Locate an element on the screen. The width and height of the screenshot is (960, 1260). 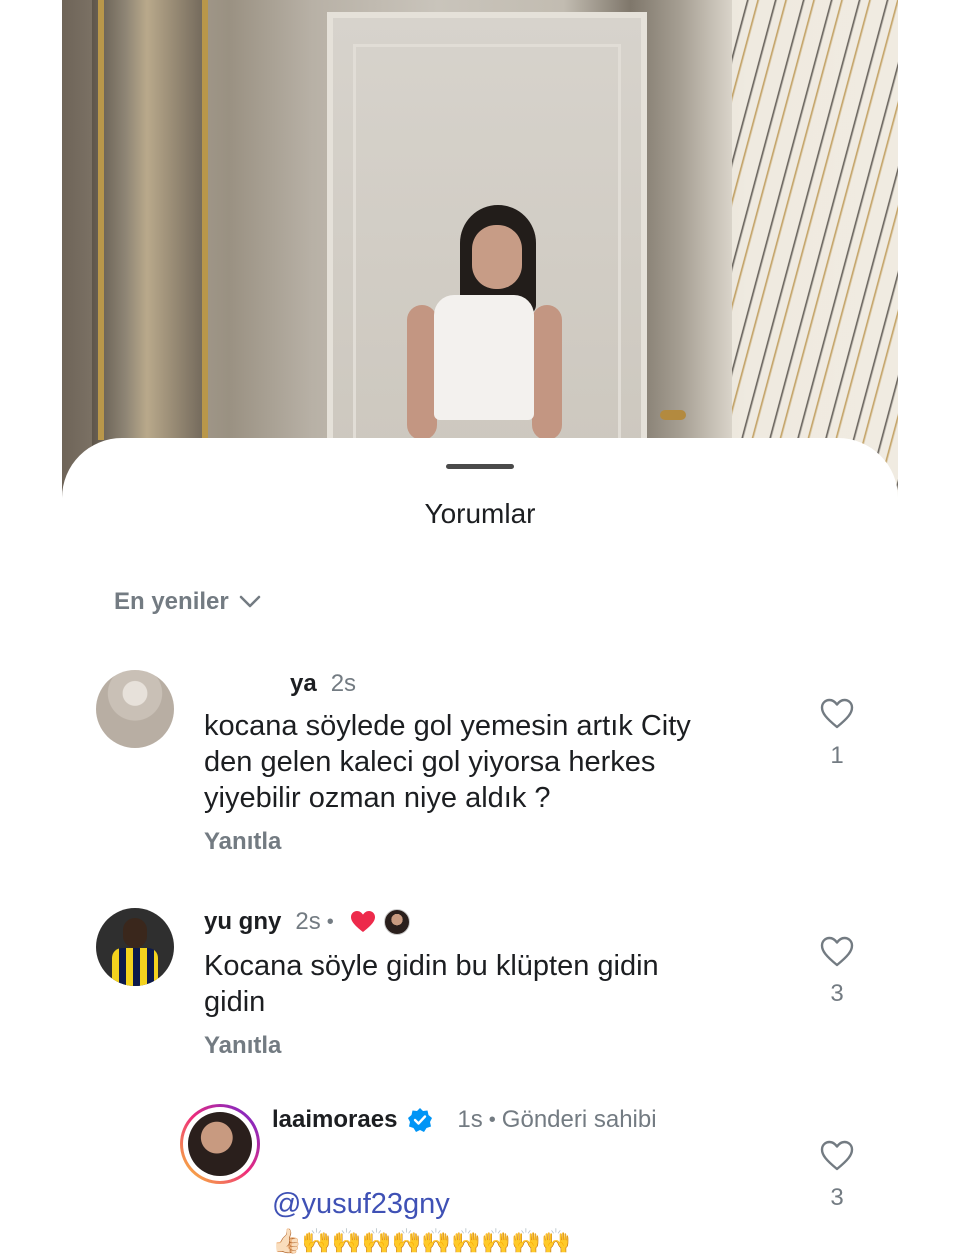
author-label: Gönderi sahibi is located at coordinates (579, 1119).